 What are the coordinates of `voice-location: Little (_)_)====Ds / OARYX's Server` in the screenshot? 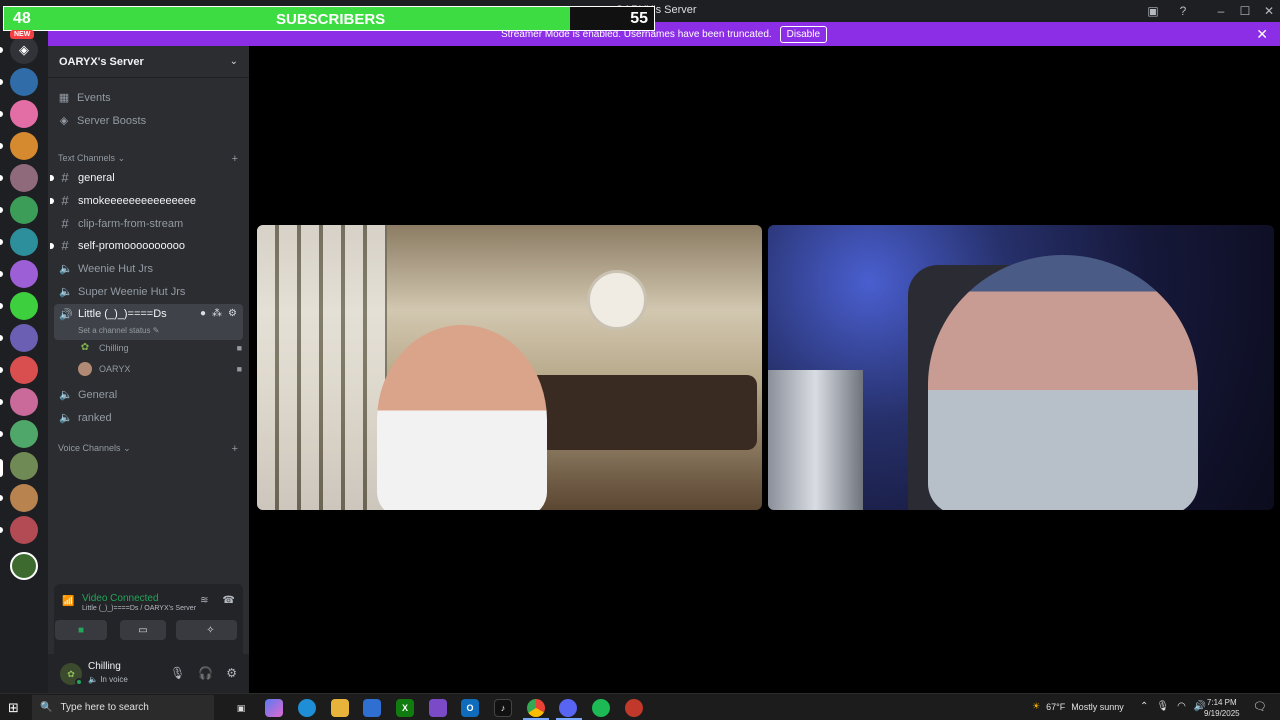 It's located at (139, 608).